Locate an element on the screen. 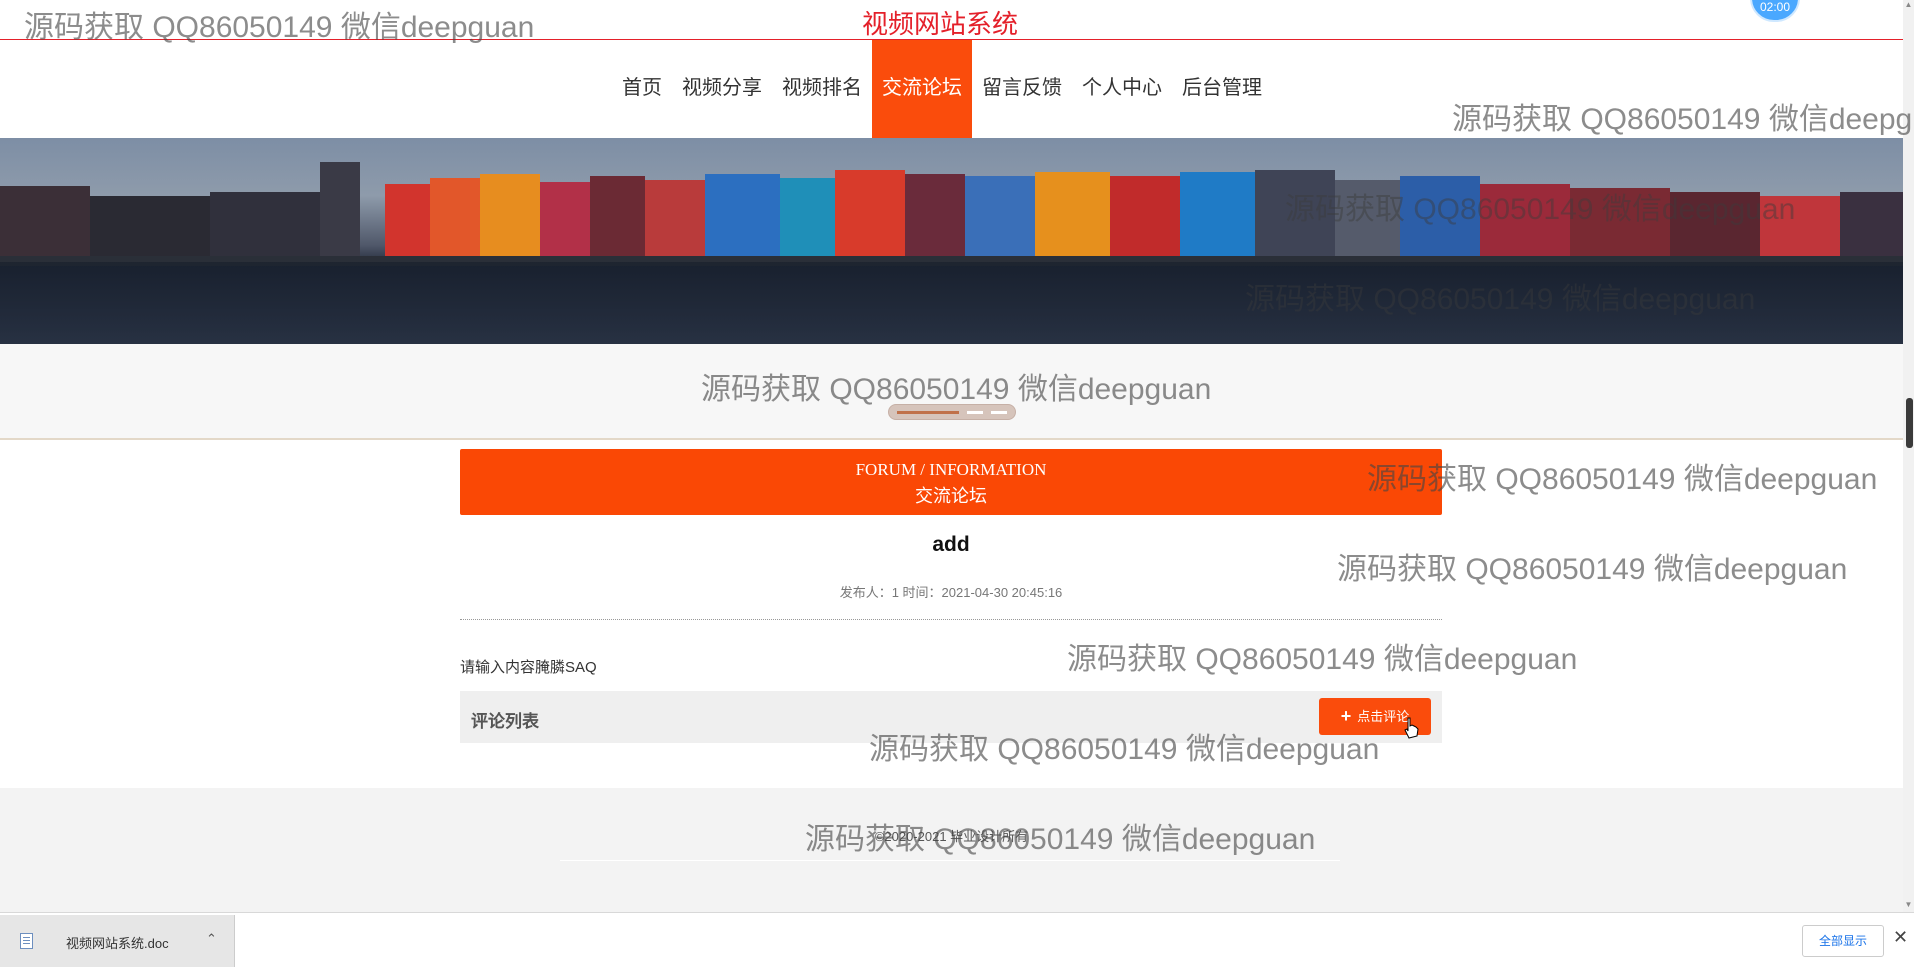 This screenshot has width=1914, height=969. scroll-down-icon: ▼ is located at coordinates (1908, 905).